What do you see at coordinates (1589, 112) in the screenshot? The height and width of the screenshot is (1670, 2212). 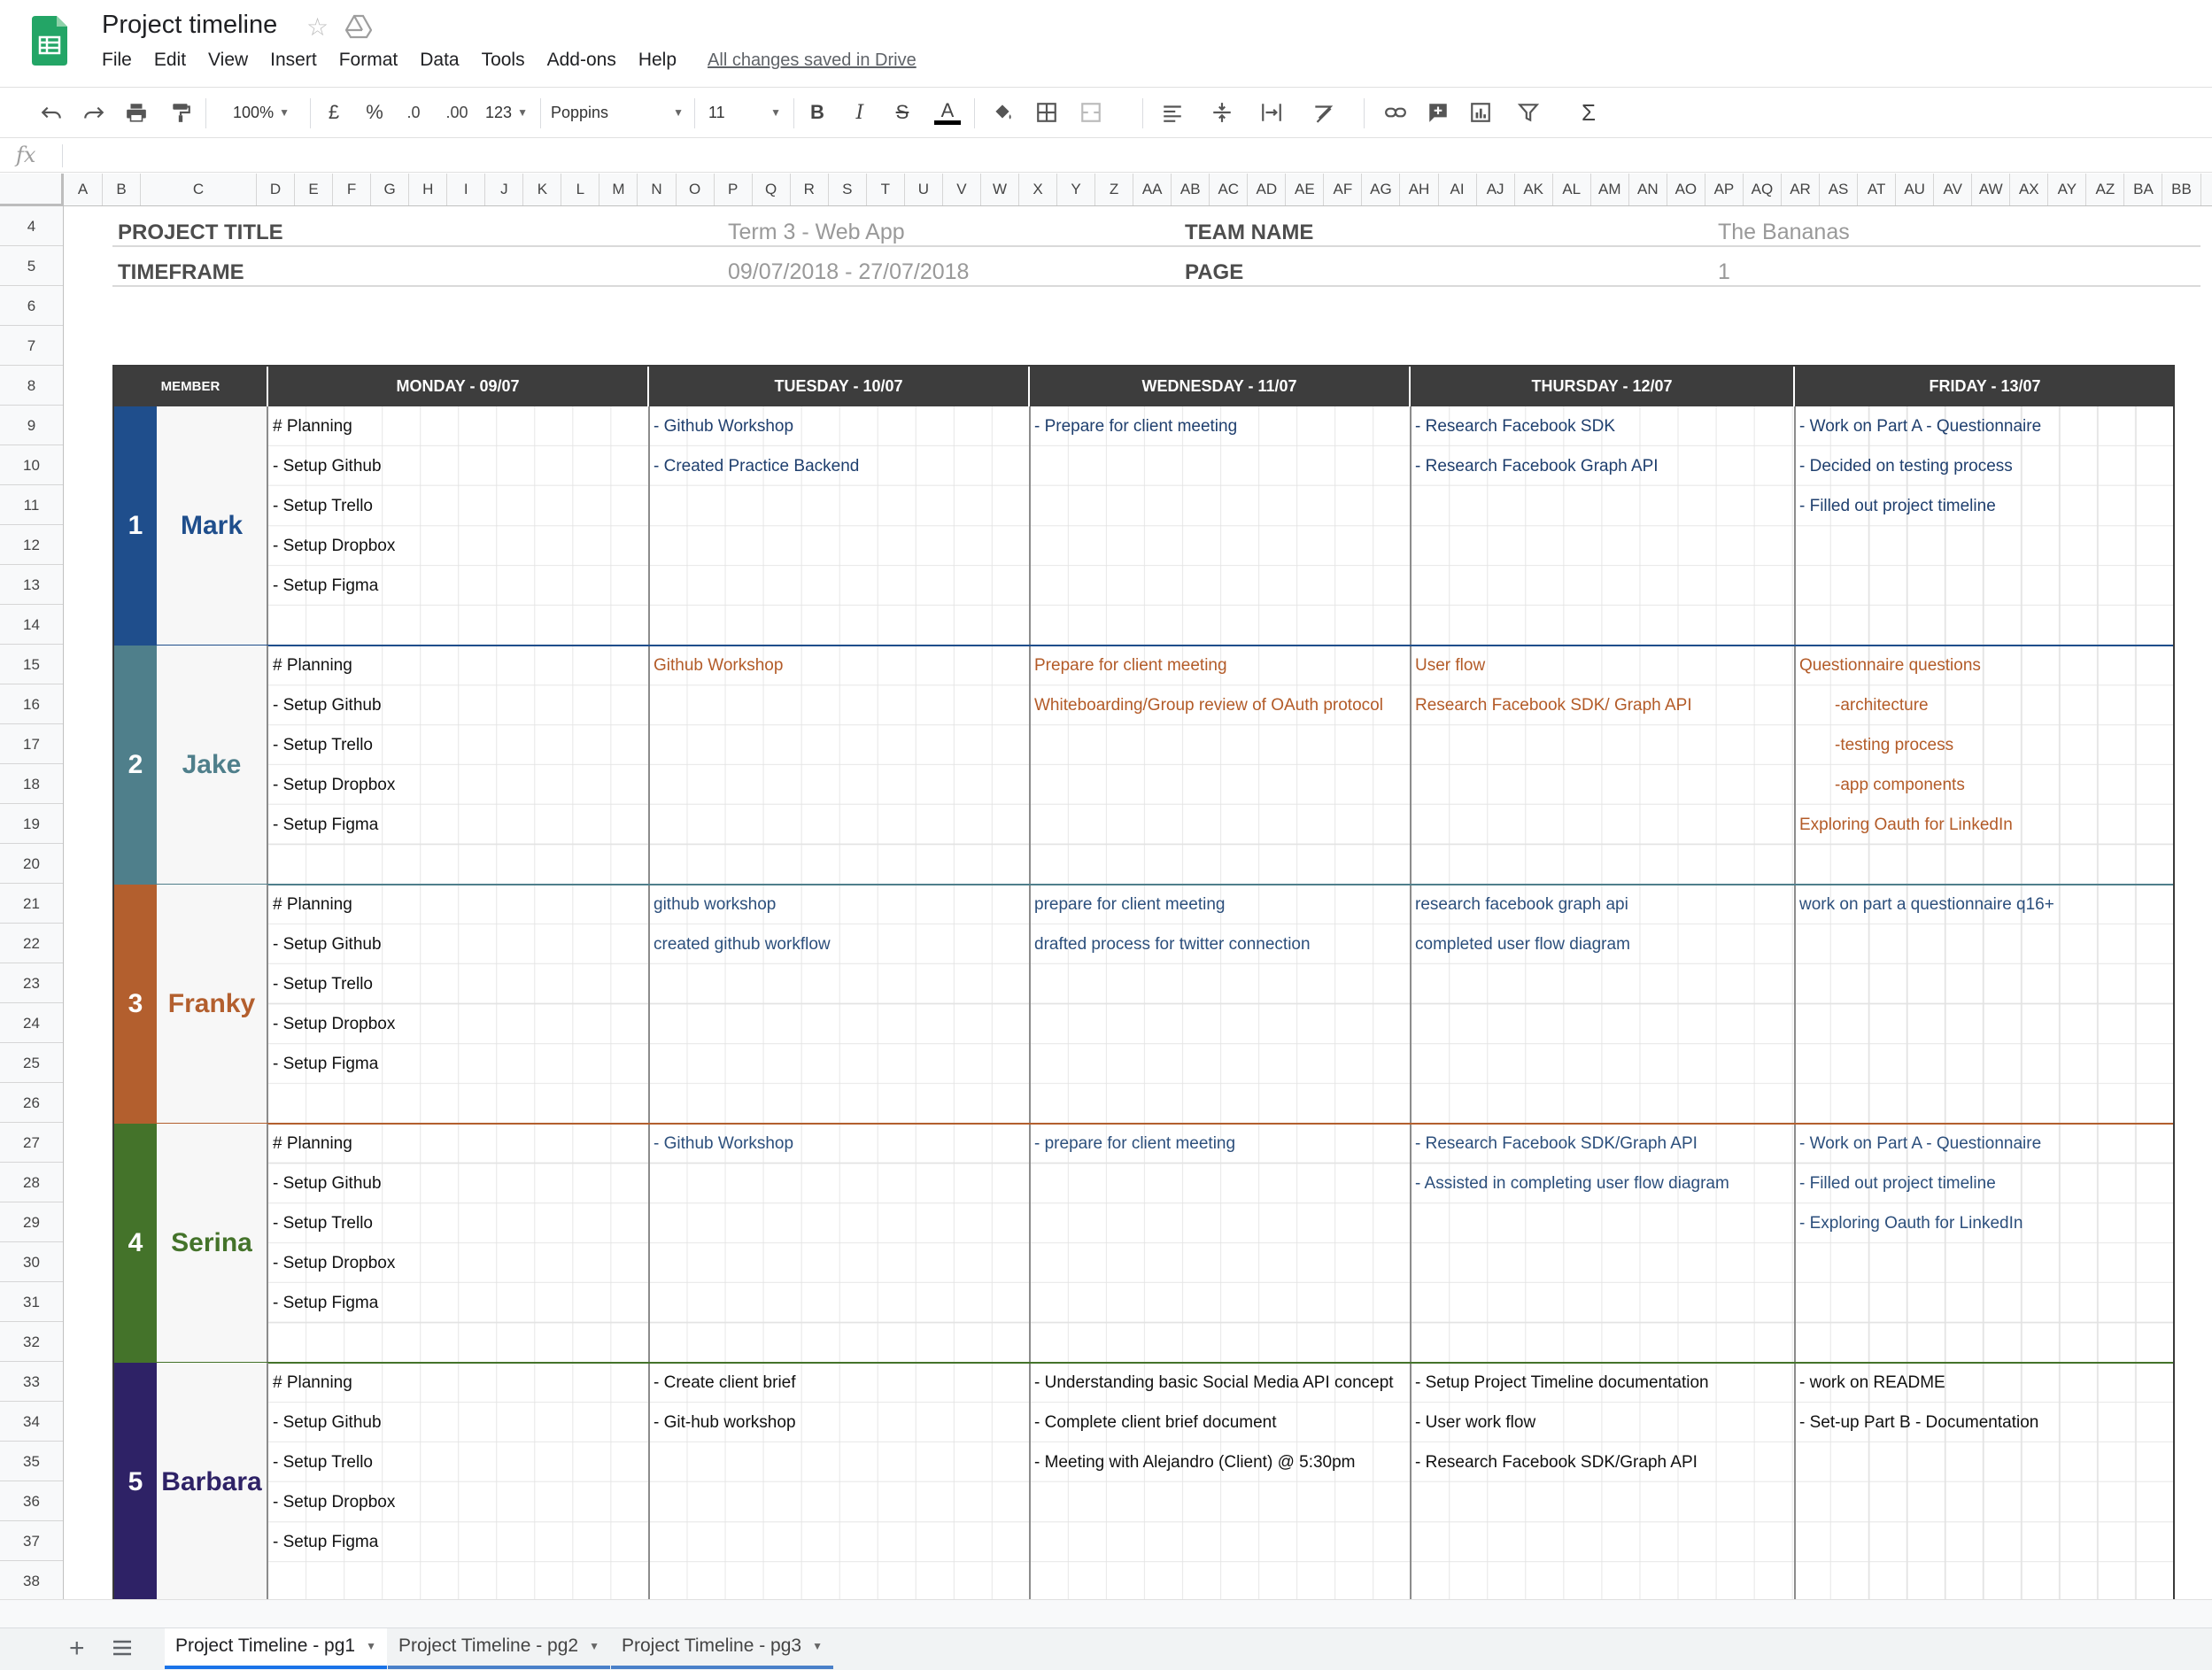 I see `functions-button: Σ` at bounding box center [1589, 112].